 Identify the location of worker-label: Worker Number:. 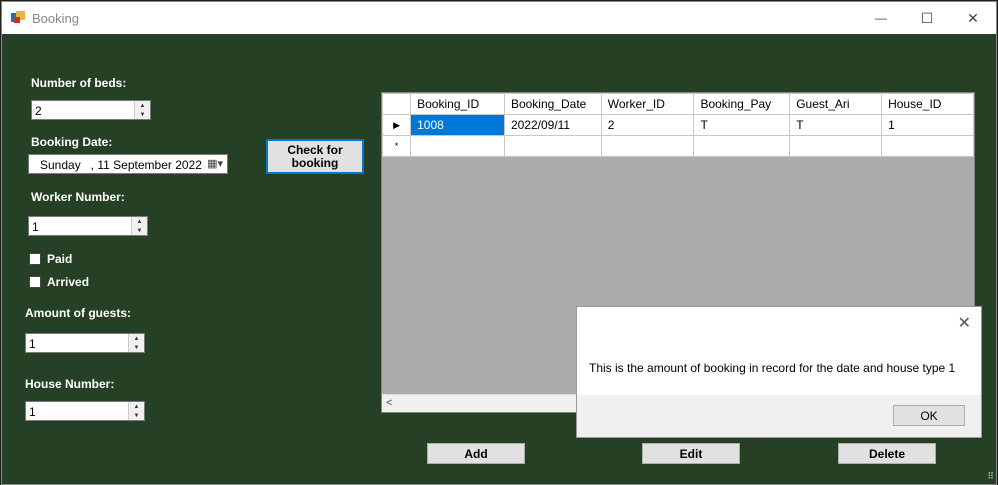
(78, 197).